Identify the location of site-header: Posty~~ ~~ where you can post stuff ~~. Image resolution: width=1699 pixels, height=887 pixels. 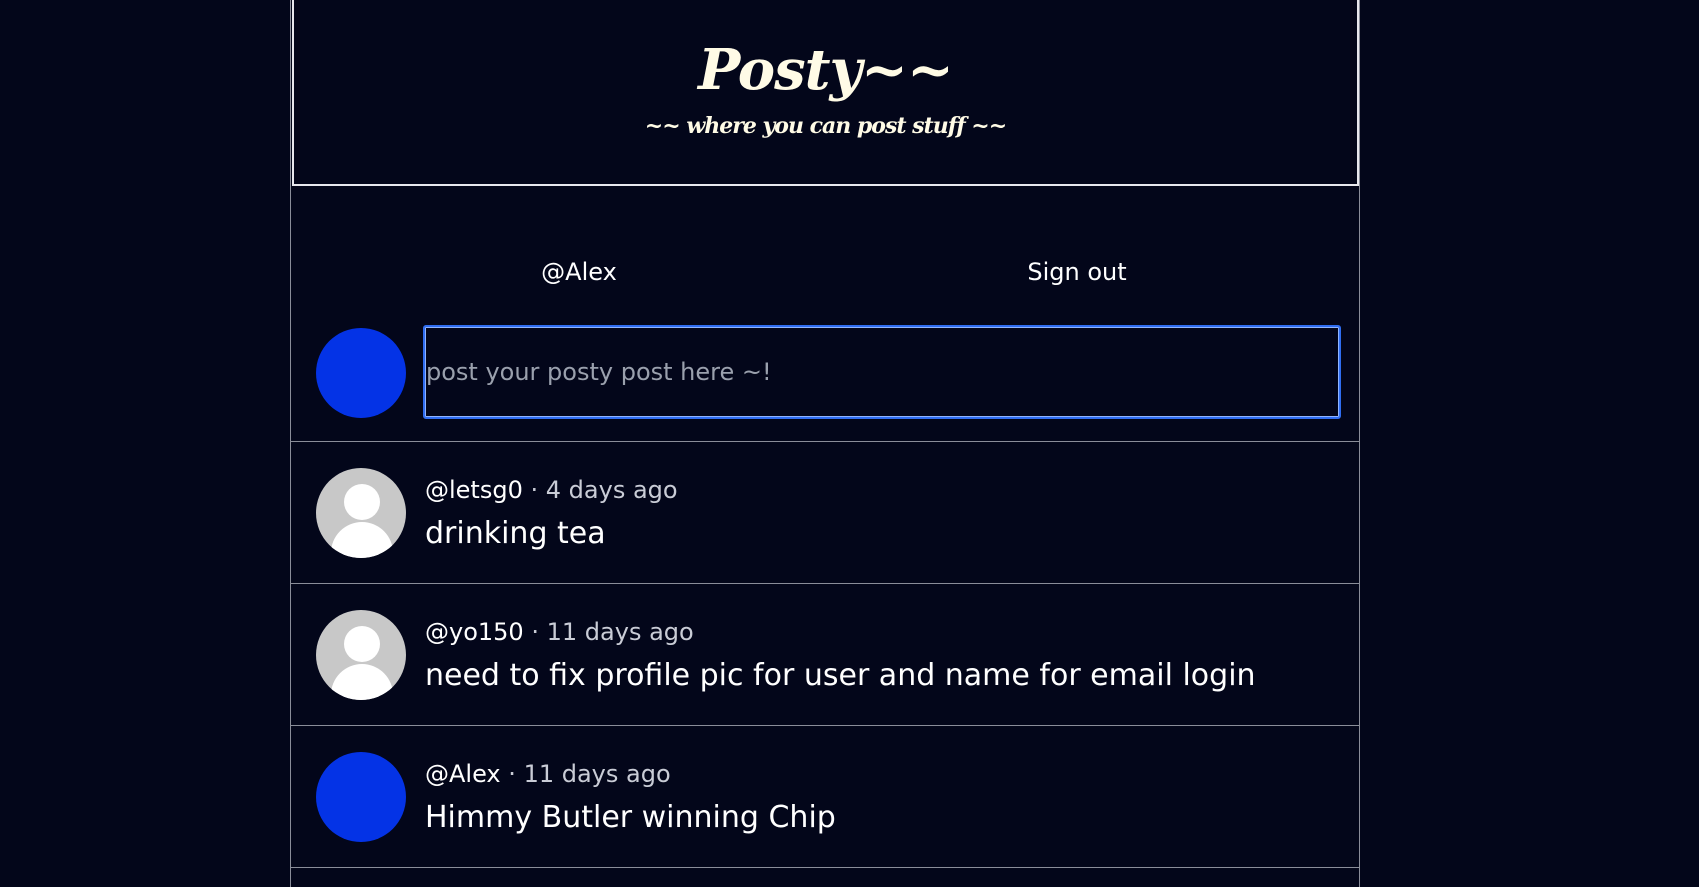
(825, 93).